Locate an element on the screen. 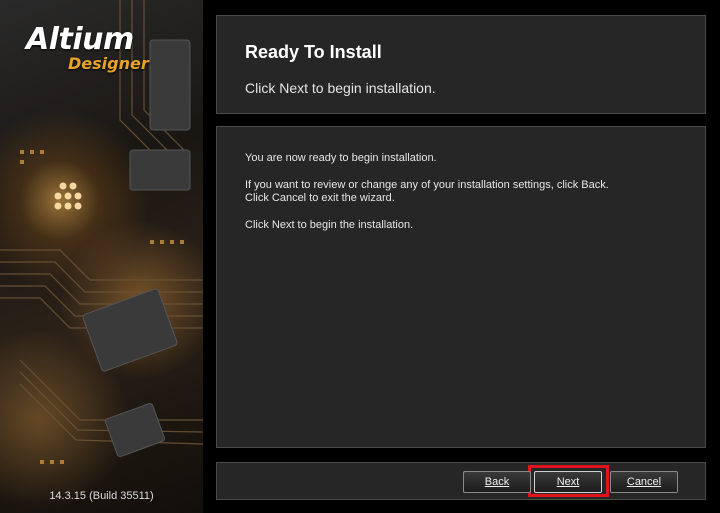 This screenshot has height=513, width=720. body-text-cancel-info: Click Cancel to exit the wizard. is located at coordinates (320, 198).